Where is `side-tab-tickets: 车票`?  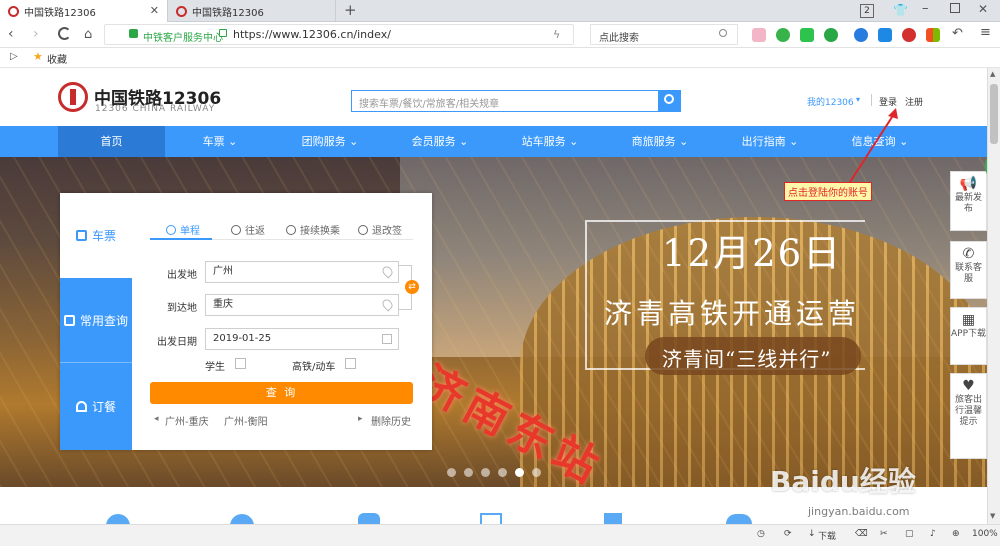
side-tab-tickets: 车票 is located at coordinates (96, 235).